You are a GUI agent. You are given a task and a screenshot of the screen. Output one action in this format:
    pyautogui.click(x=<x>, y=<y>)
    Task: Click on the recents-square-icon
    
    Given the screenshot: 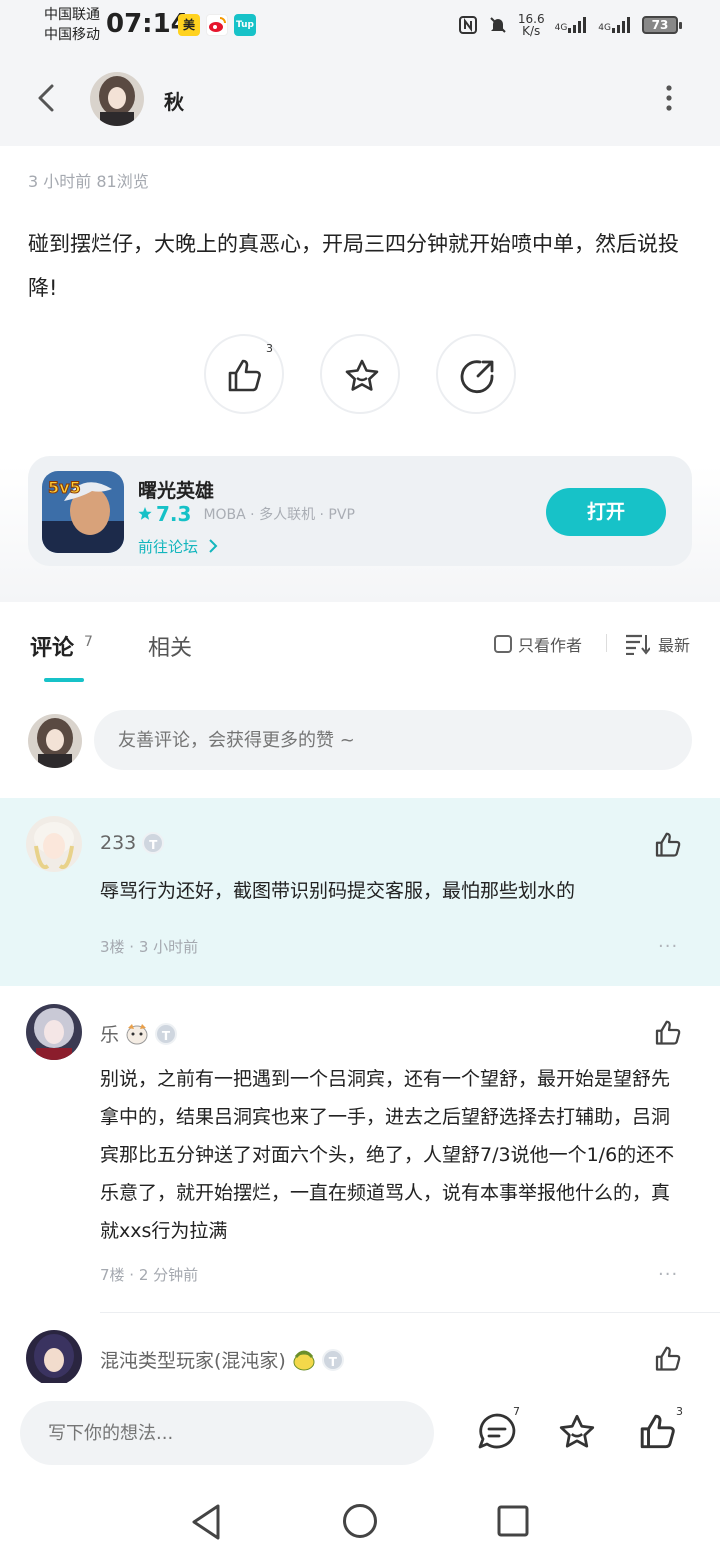 What is the action you would take?
    pyautogui.click(x=513, y=1521)
    